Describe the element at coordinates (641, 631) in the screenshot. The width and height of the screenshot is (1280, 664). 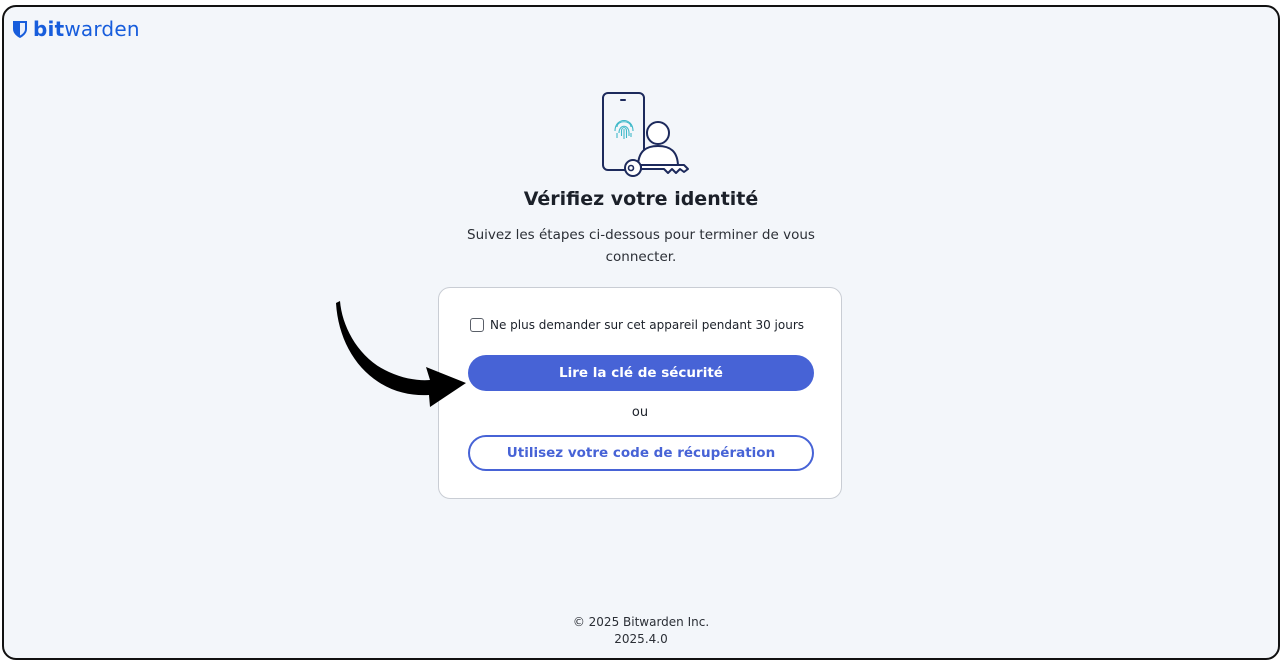
I see `footer: © 2025 Bitwarden Inc. 2025.4.0` at that location.